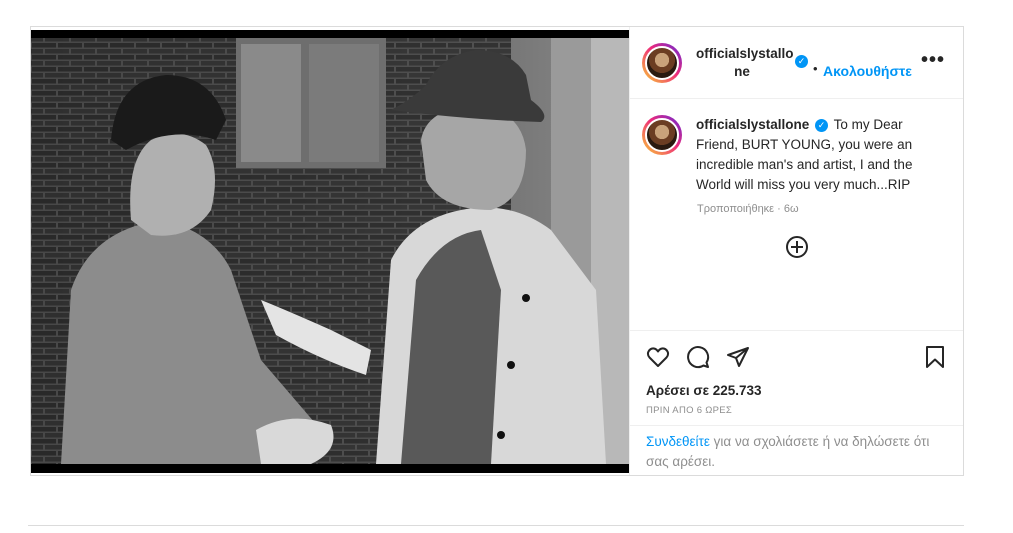 The width and height of the screenshot is (1013, 533). I want to click on post-header: officialslystallo ne ✓ • Ακολουθήστε •••, so click(796, 63).